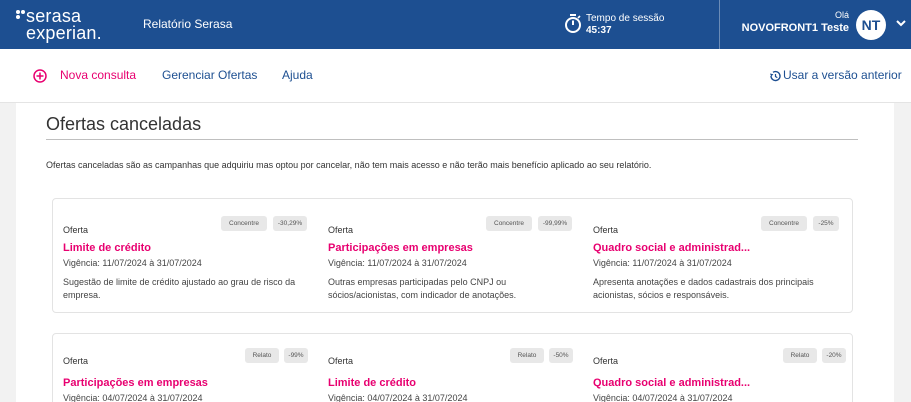 The height and width of the screenshot is (402, 911). Describe the element at coordinates (21, 15) in the screenshot. I see `logo-dots-icon` at that location.